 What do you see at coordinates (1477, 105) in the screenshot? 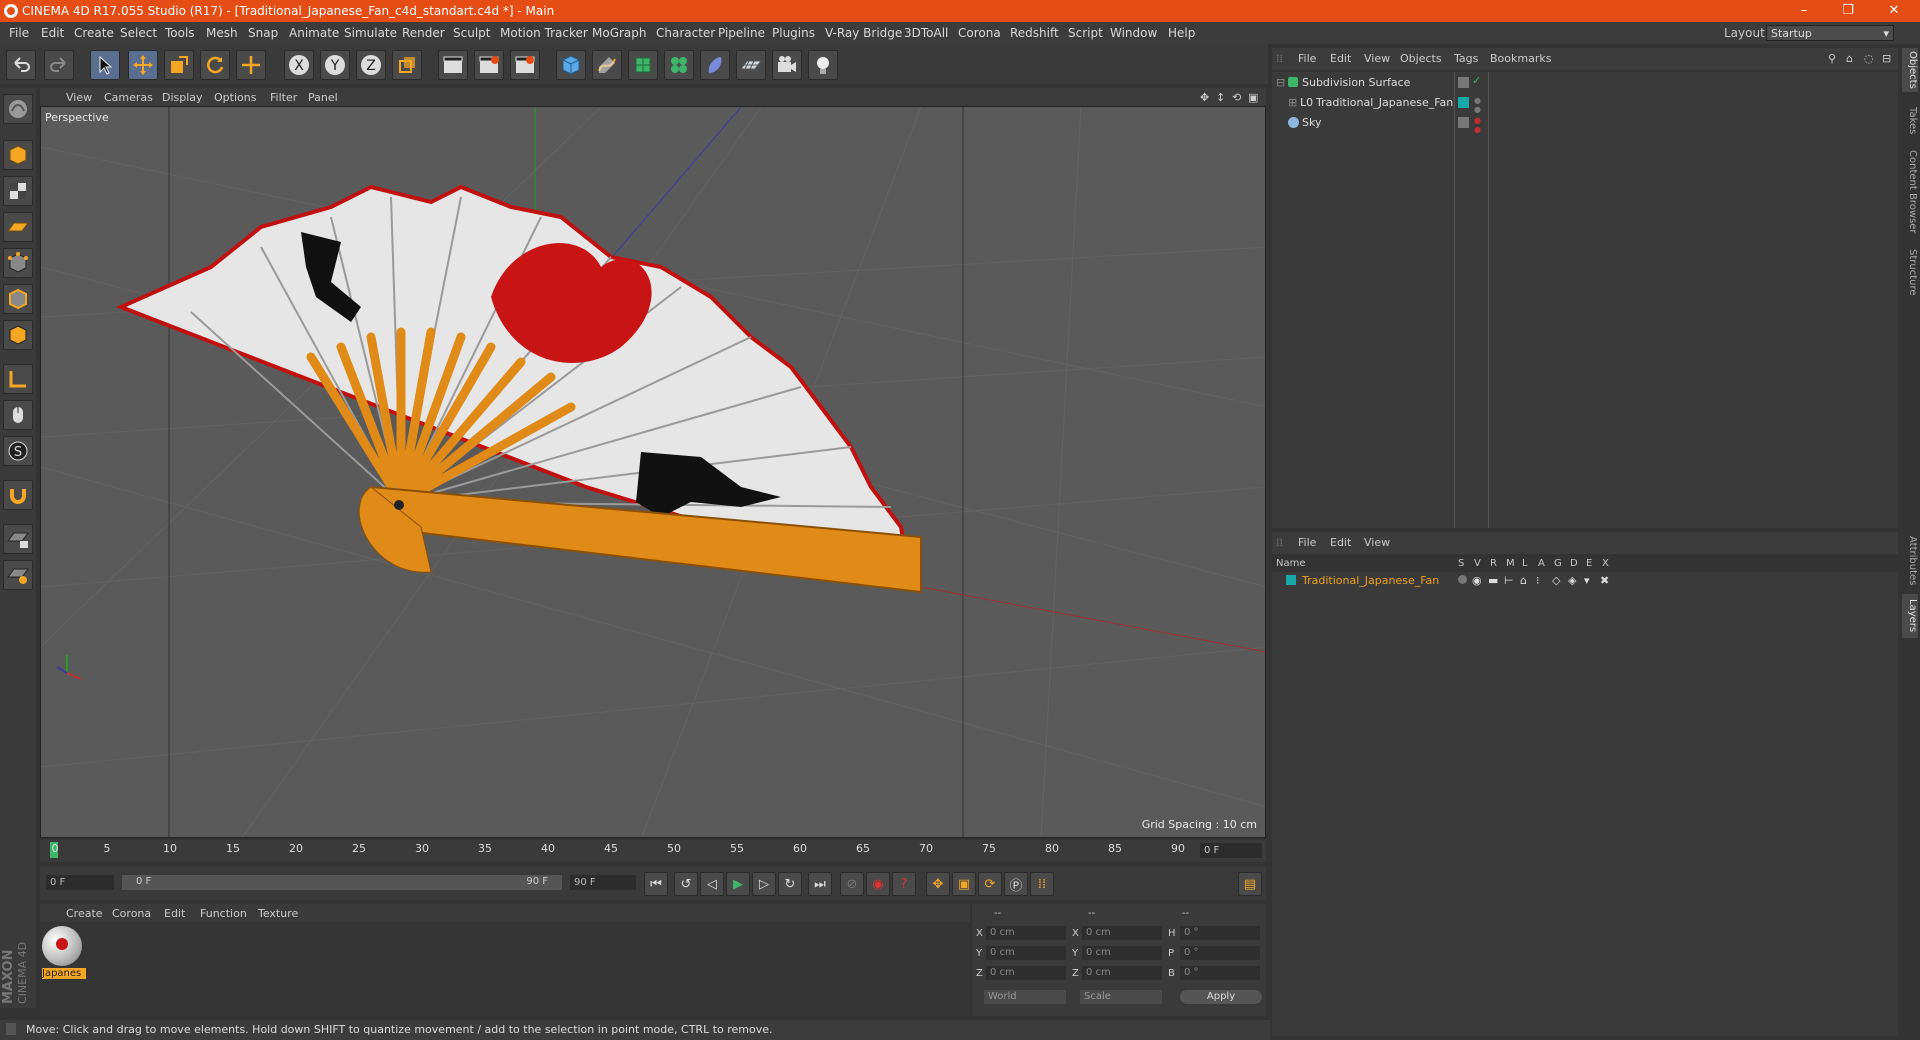
I see `visibility-dots-icon: ● ●` at bounding box center [1477, 105].